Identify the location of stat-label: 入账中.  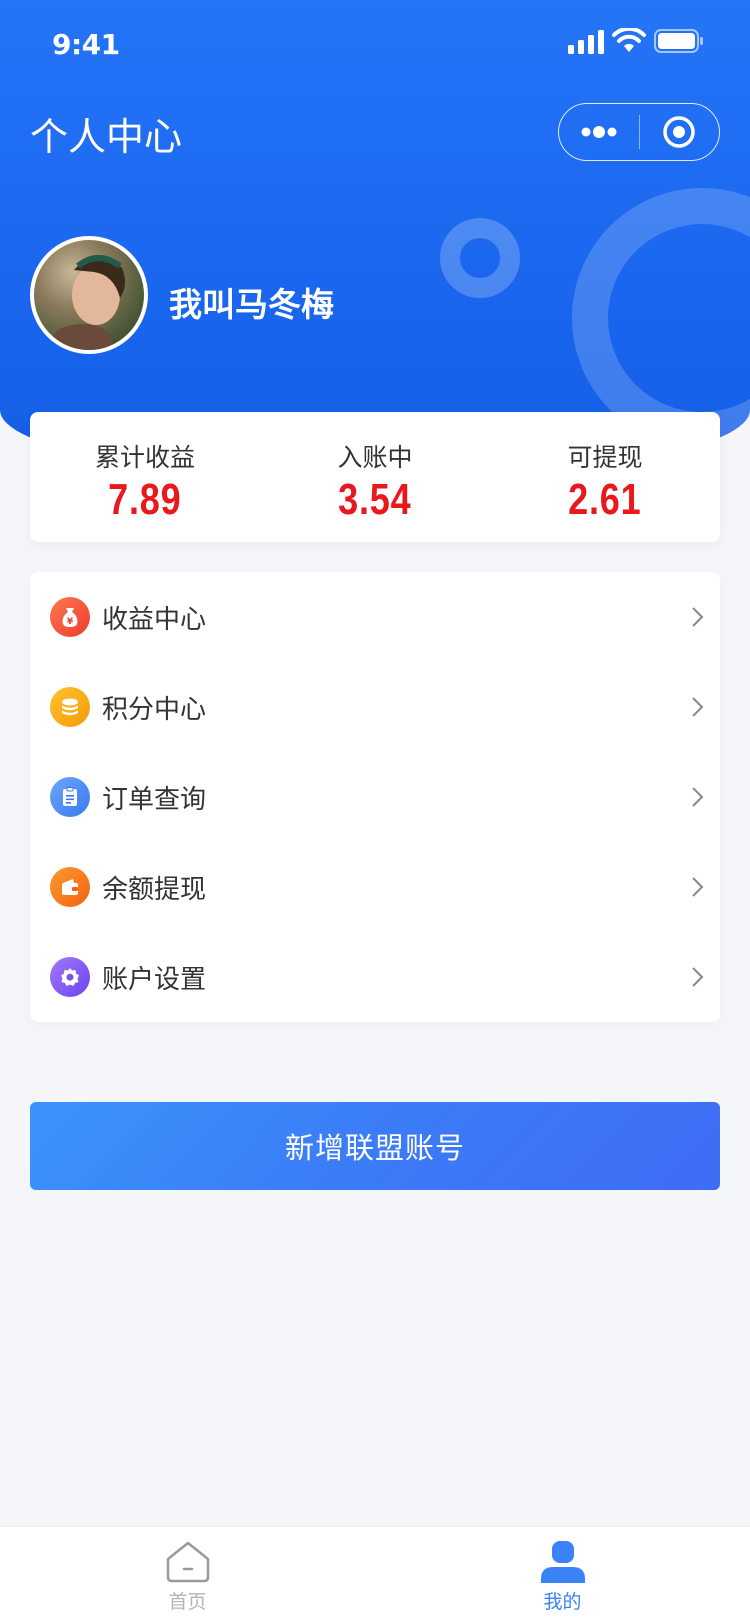
(375, 457).